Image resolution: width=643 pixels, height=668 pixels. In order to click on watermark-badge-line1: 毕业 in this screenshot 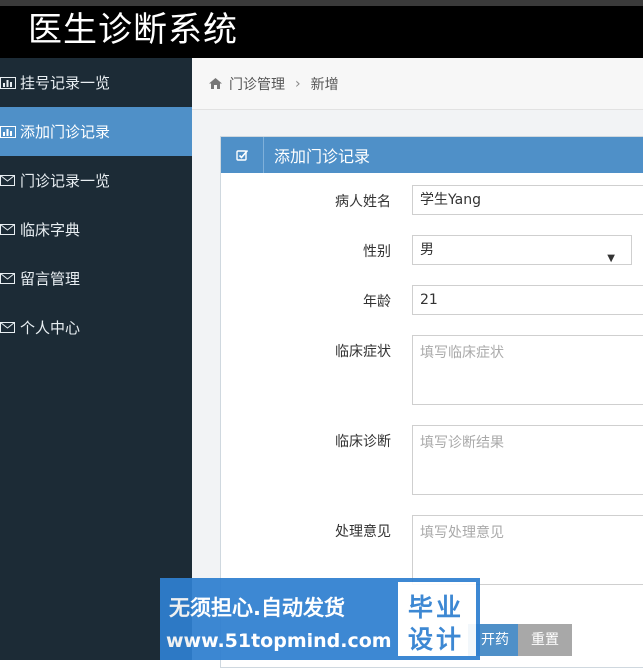, I will do `click(436, 607)`.